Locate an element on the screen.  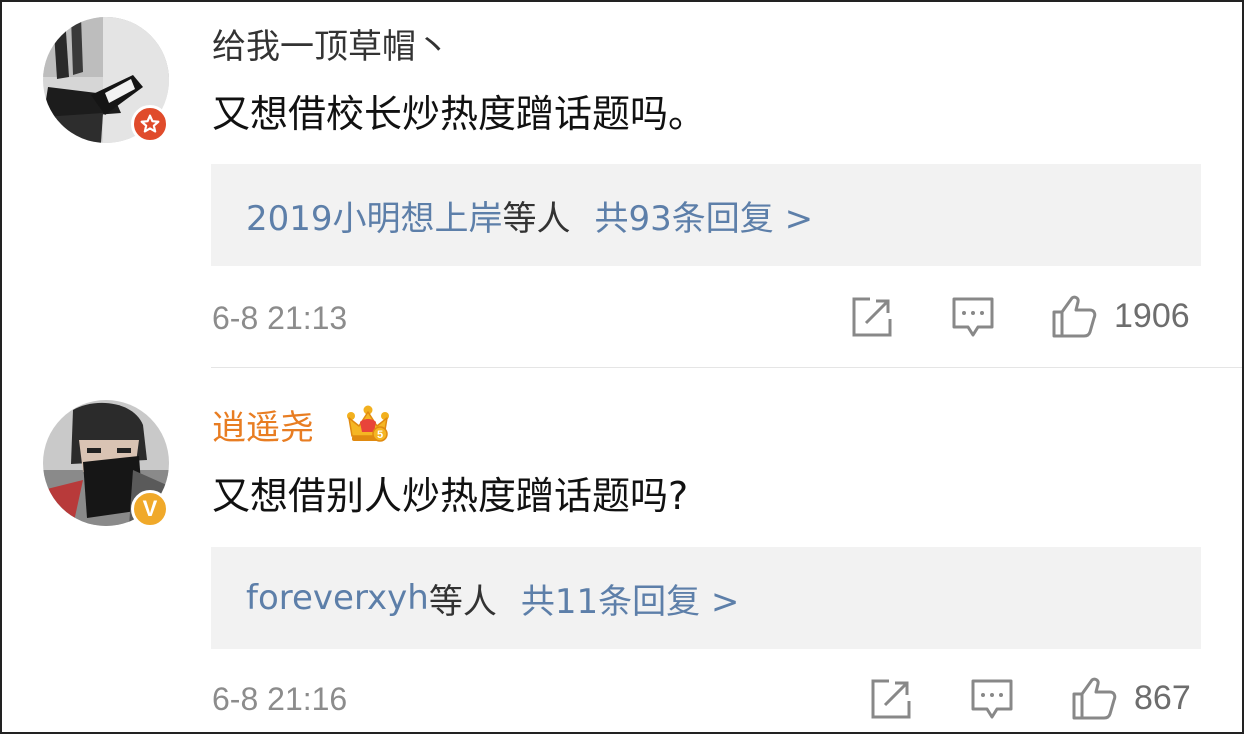
like-button: 867 is located at coordinates (1130, 698).